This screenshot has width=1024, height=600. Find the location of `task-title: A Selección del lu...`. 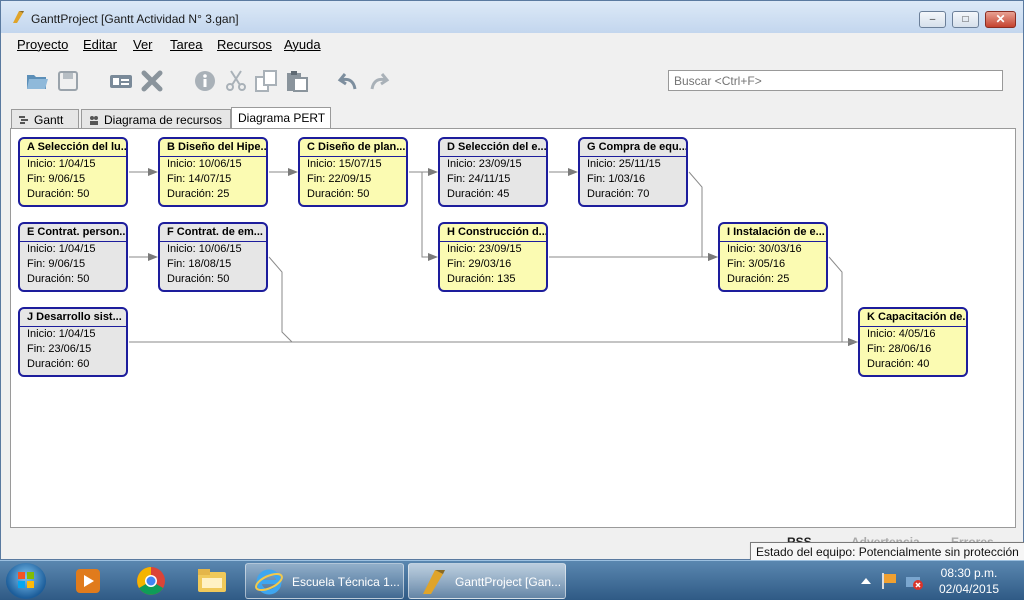

task-title: A Selección del lu... is located at coordinates (73, 148).